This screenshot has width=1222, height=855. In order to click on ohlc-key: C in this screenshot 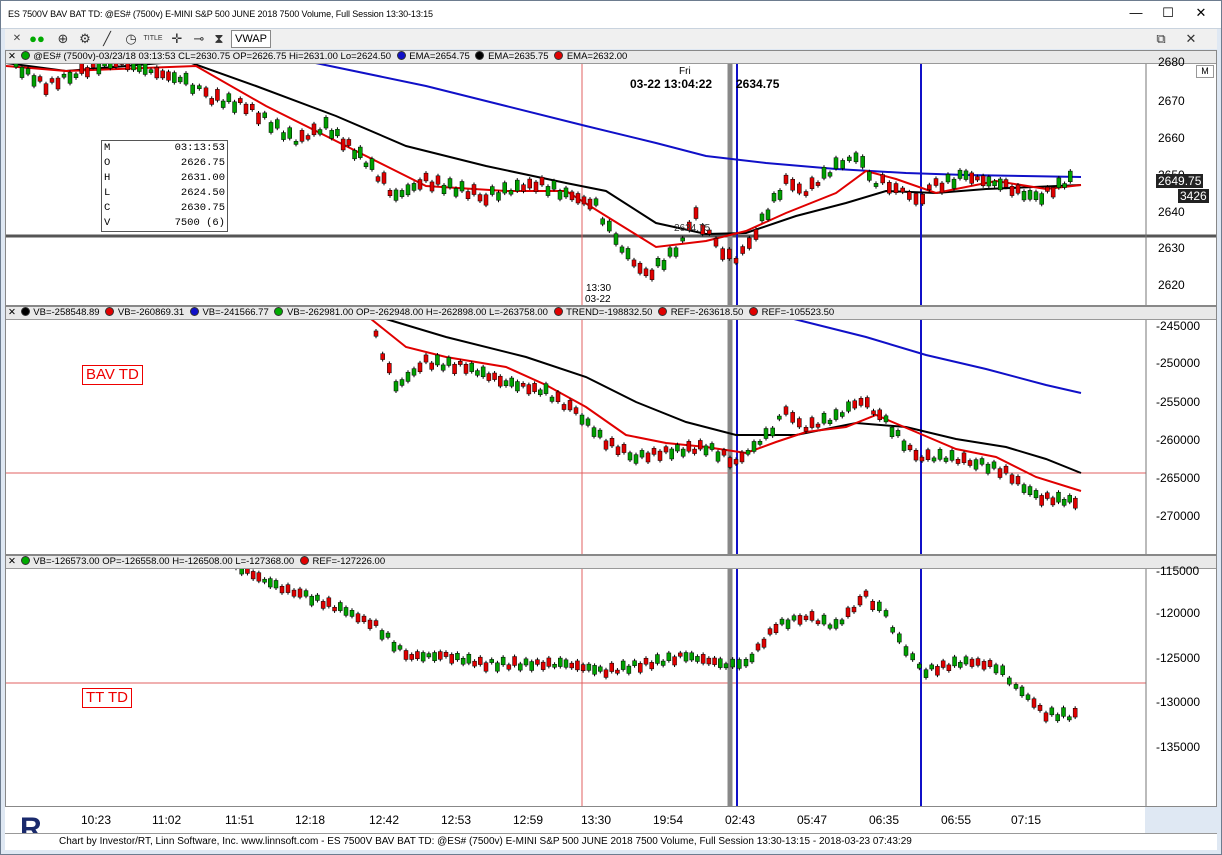, I will do `click(107, 208)`.